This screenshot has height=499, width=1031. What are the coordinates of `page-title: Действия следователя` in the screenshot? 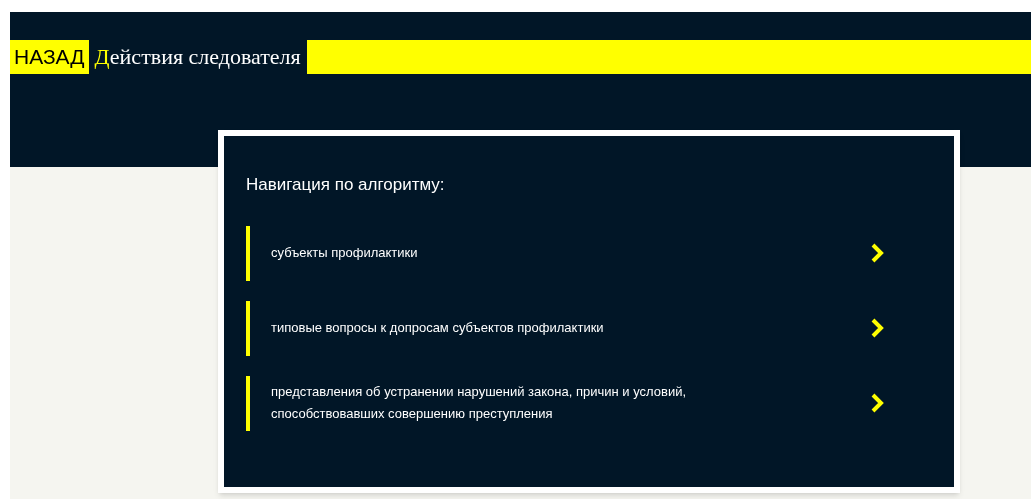 It's located at (197, 57).